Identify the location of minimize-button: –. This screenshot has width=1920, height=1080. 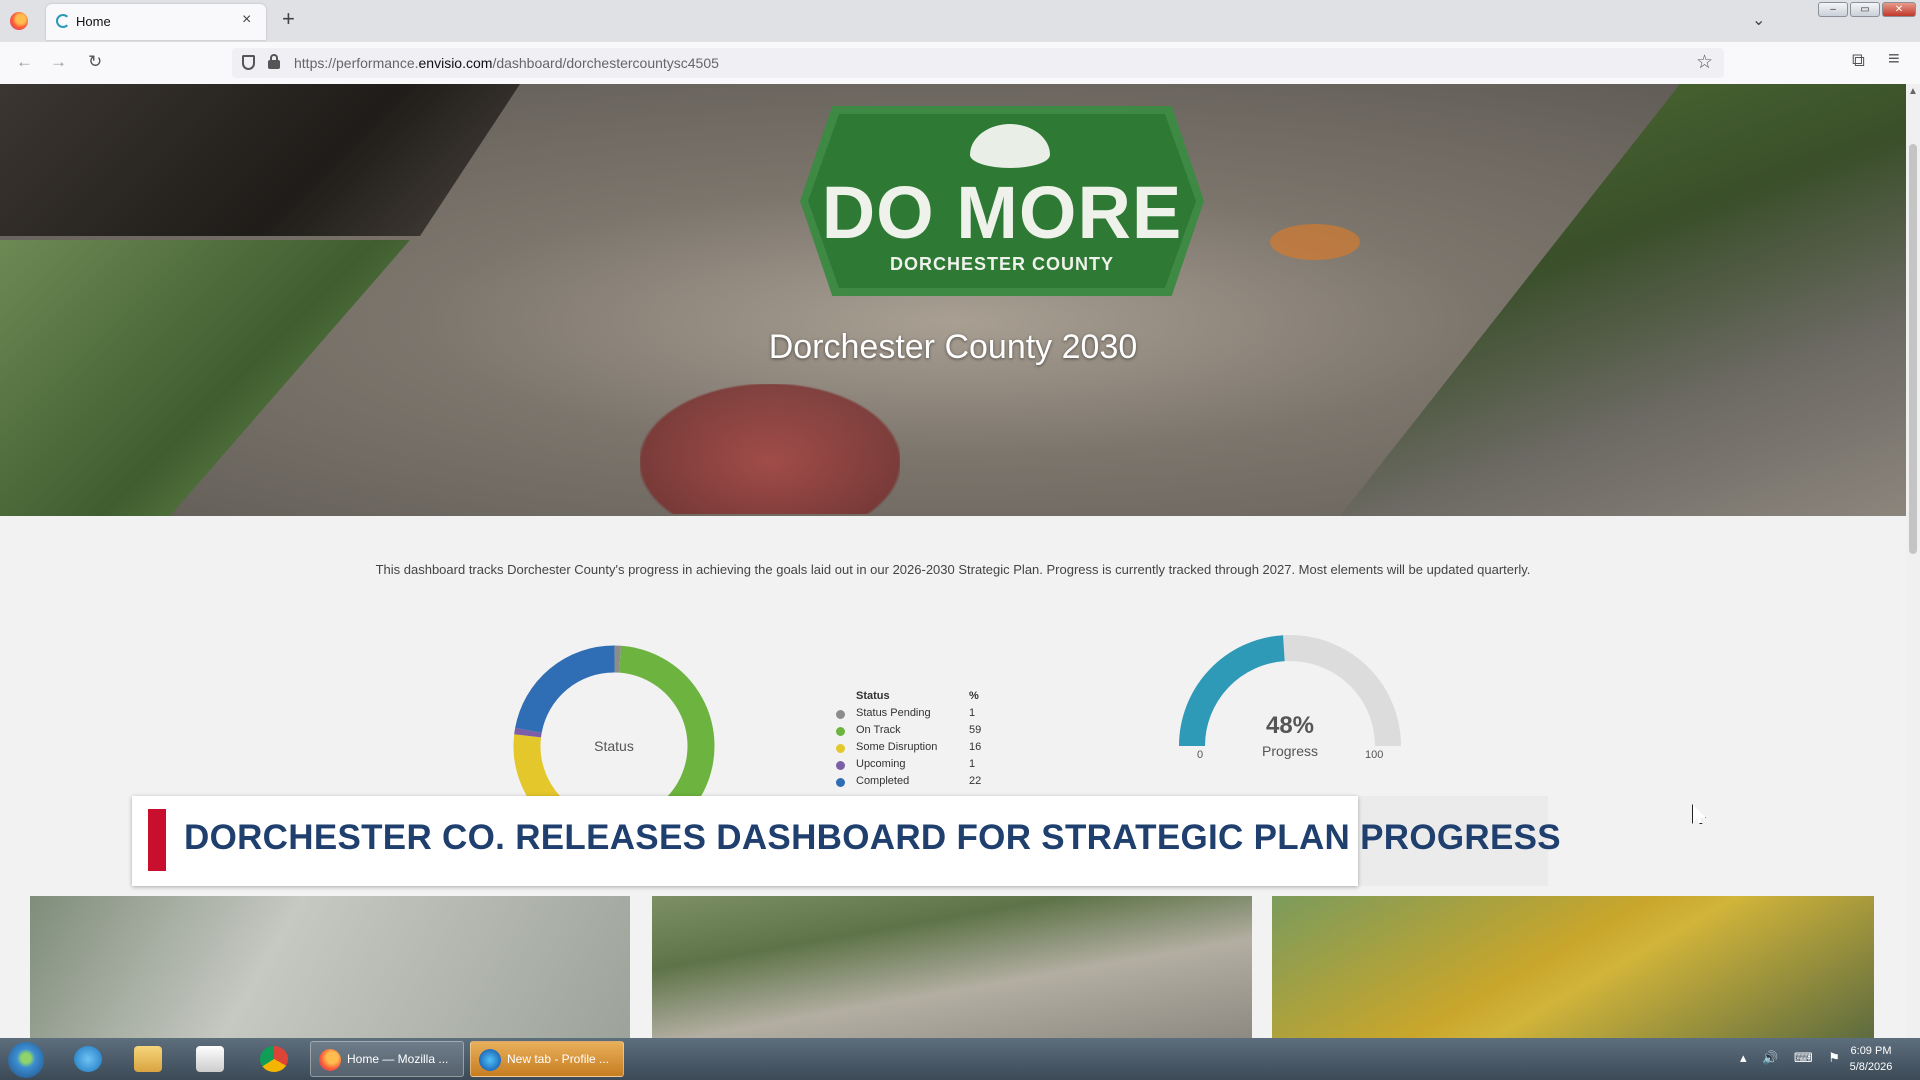
(1833, 9).